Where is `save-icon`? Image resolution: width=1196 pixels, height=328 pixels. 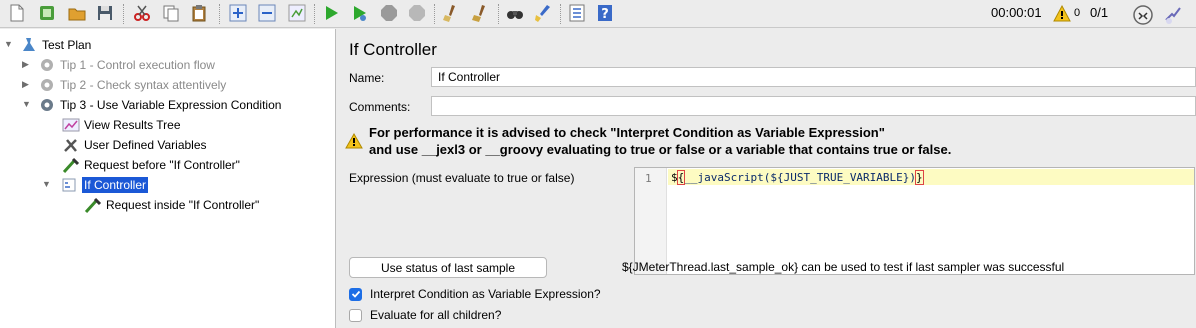
save-icon is located at coordinates (105, 13).